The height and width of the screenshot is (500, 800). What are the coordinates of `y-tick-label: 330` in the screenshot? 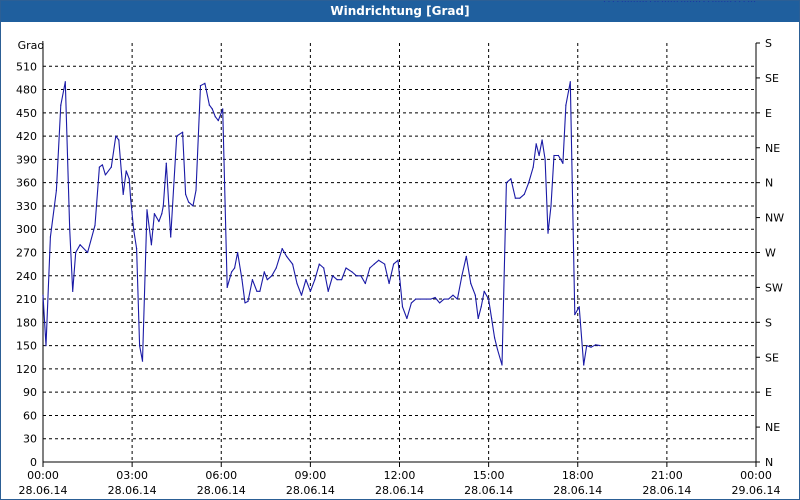 It's located at (26, 206).